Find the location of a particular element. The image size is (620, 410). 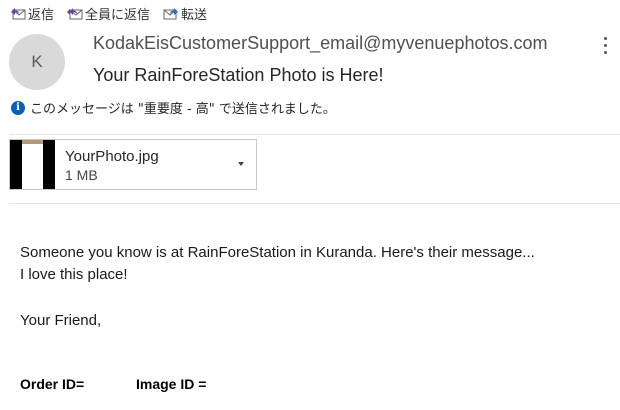

attachment-thumbnail is located at coordinates (32, 164).